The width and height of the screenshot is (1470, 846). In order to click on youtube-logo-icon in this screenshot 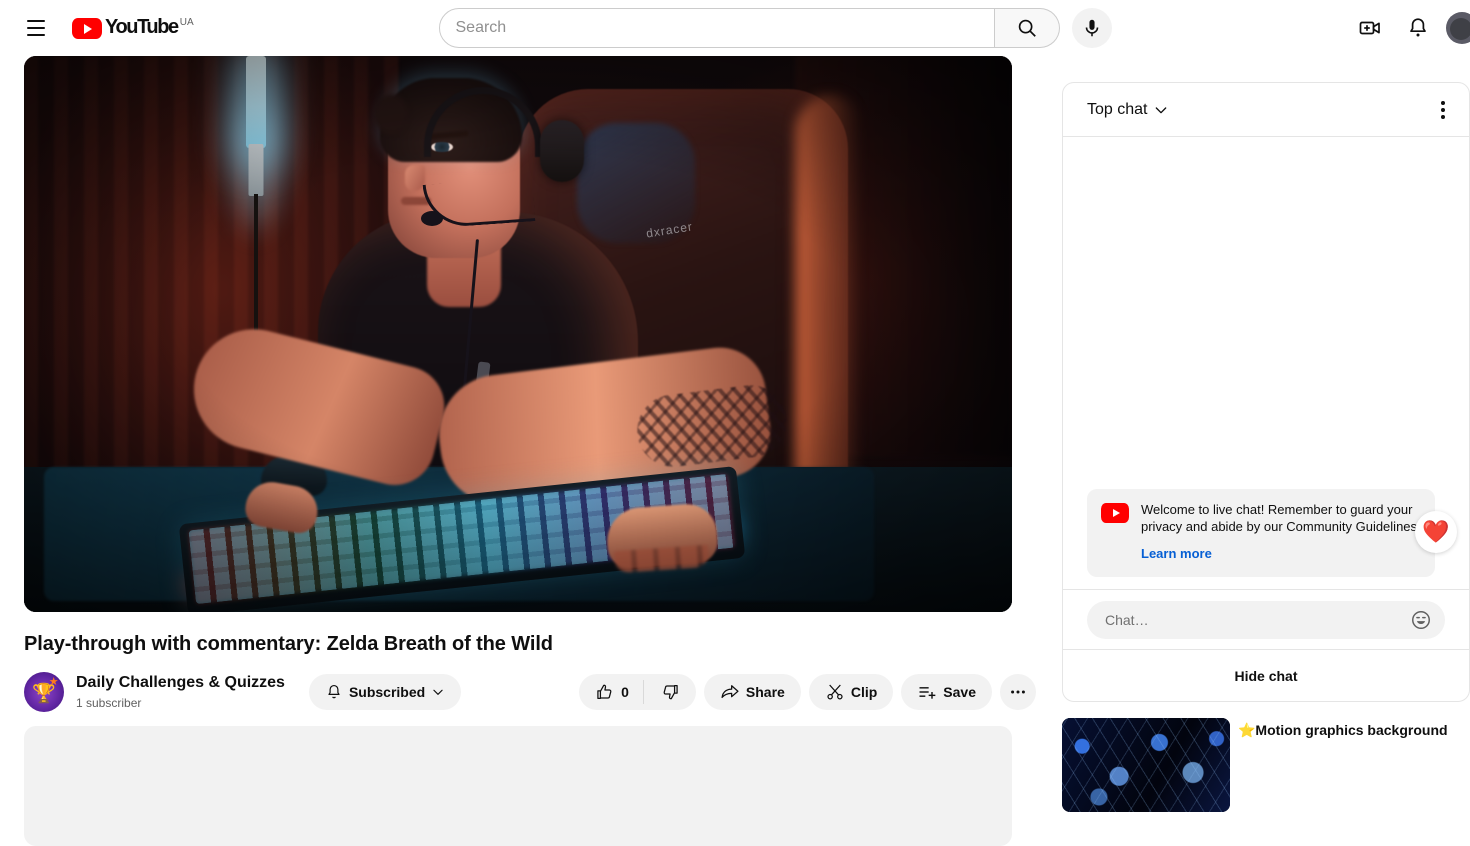, I will do `click(1115, 513)`.